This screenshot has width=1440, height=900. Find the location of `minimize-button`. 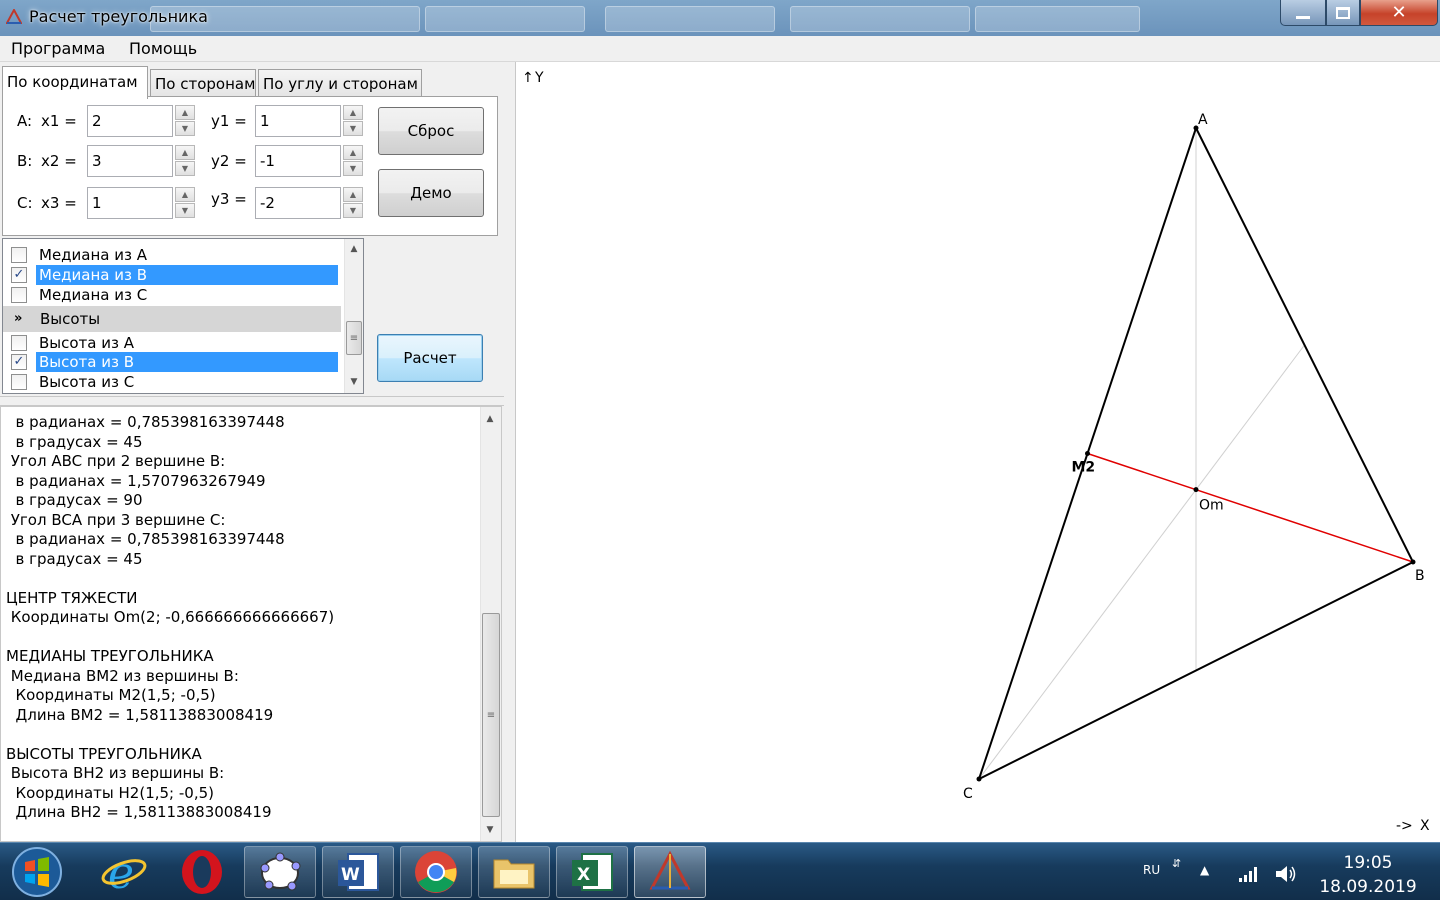

minimize-button is located at coordinates (1303, 13).